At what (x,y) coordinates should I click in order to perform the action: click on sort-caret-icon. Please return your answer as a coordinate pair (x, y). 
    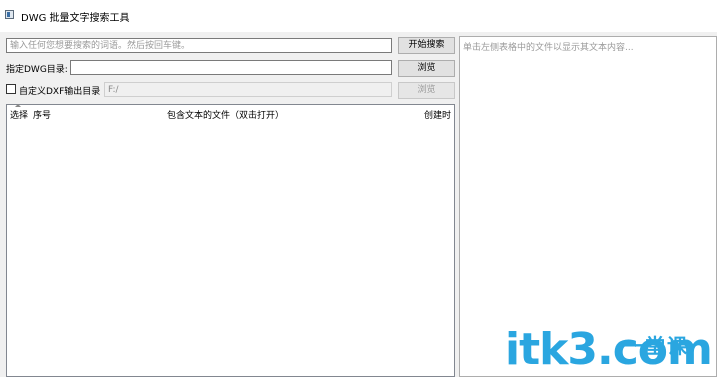
    Looking at the image, I should click on (18, 105).